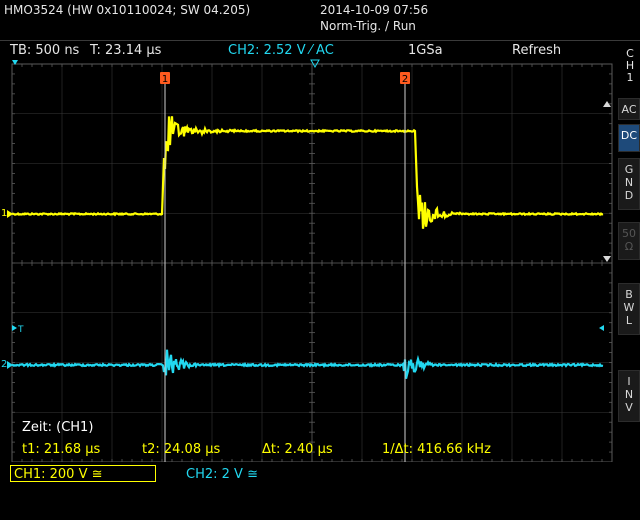 This screenshot has height=520, width=640. What do you see at coordinates (607, 259) in the screenshot?
I see `scroll-down-arrow` at bounding box center [607, 259].